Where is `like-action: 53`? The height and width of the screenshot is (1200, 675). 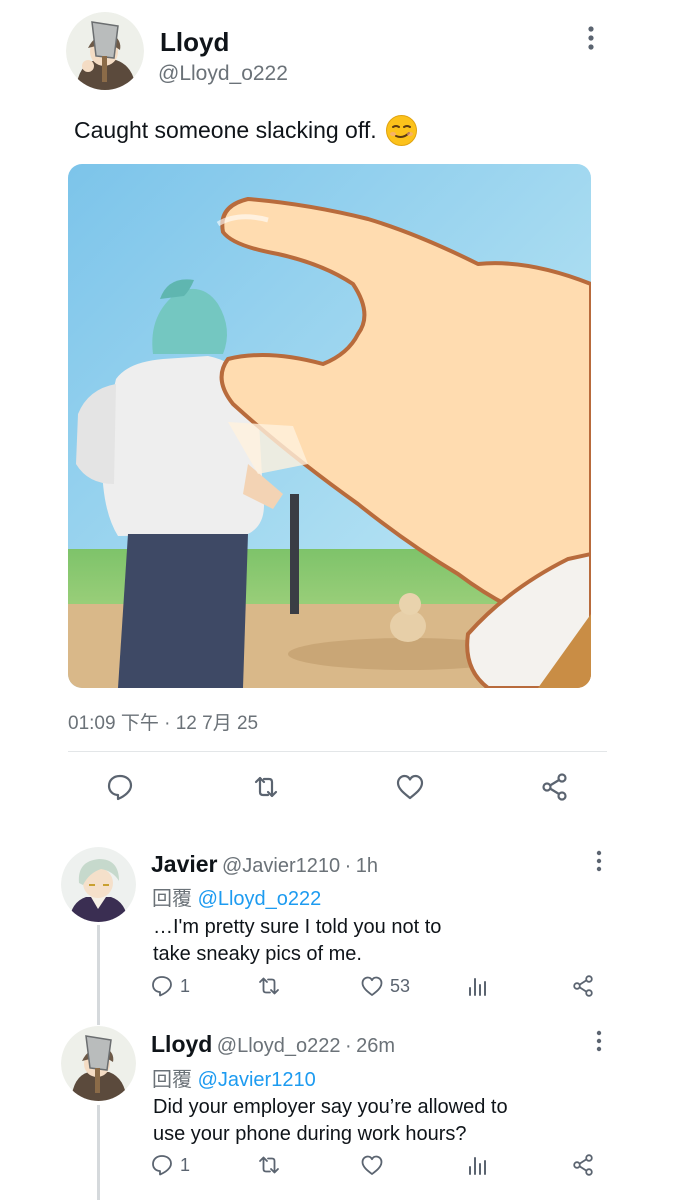 like-action: 53 is located at coordinates (385, 986).